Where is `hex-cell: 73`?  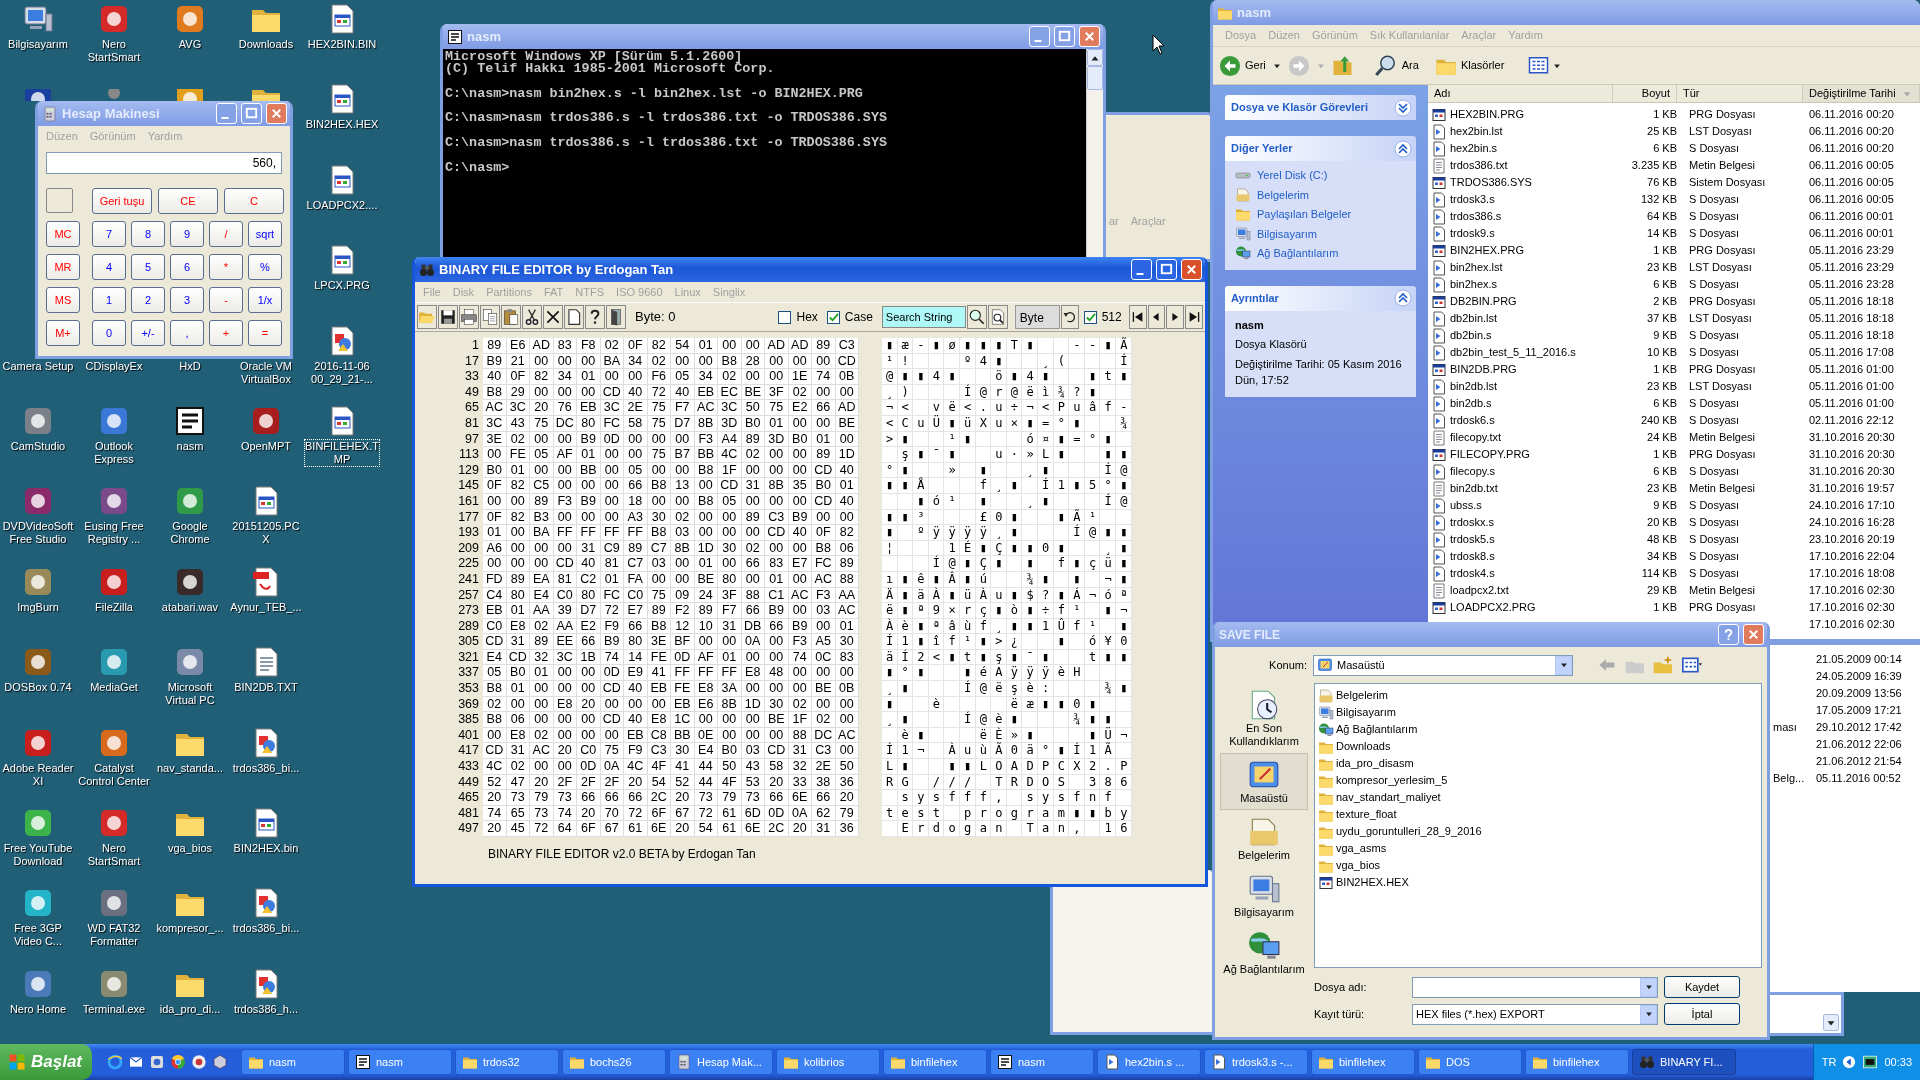
hex-cell: 73 is located at coordinates (706, 798).